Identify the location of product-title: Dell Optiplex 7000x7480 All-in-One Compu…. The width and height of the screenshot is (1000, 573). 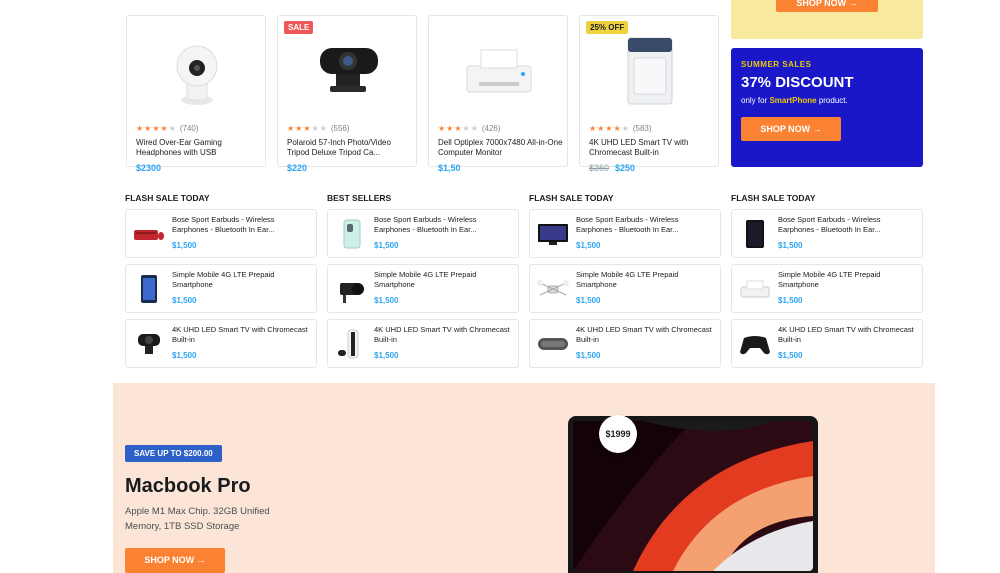
(500, 148).